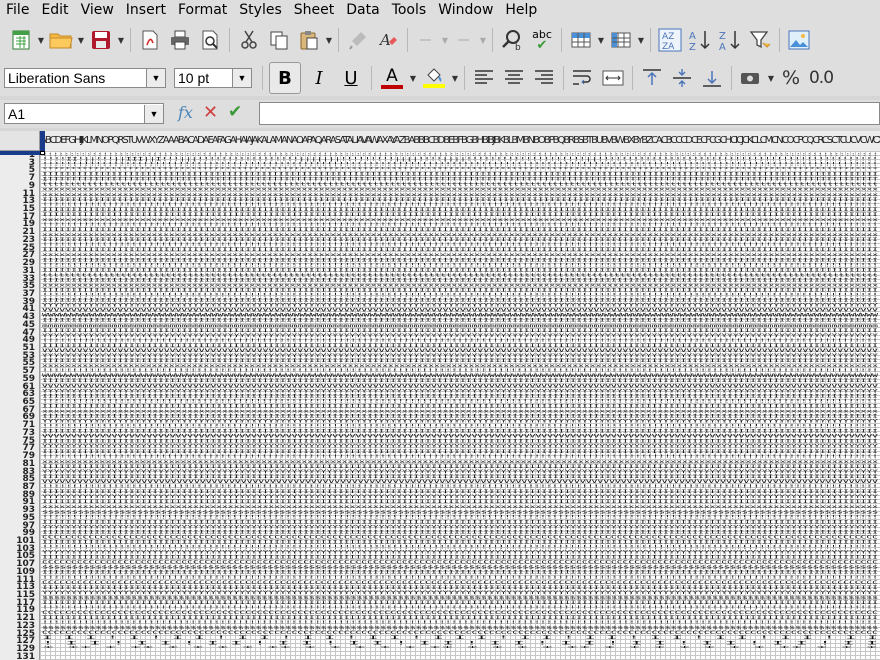 This screenshot has height=660, width=880. What do you see at coordinates (484, 78) in the screenshot?
I see `align-left-icon` at bounding box center [484, 78].